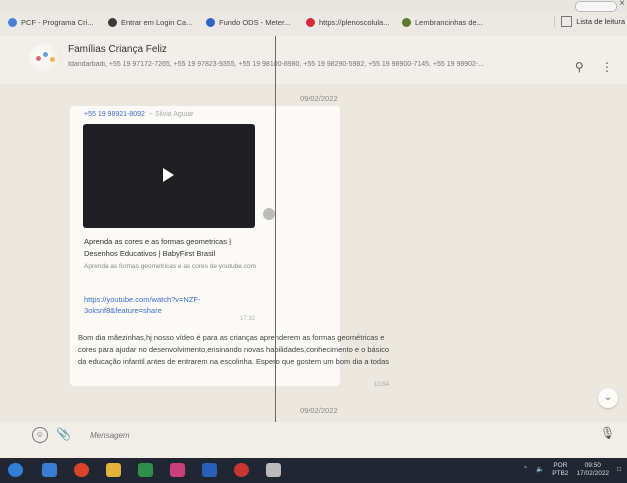  I want to click on language-indicator: POR PTB2, so click(560, 470).